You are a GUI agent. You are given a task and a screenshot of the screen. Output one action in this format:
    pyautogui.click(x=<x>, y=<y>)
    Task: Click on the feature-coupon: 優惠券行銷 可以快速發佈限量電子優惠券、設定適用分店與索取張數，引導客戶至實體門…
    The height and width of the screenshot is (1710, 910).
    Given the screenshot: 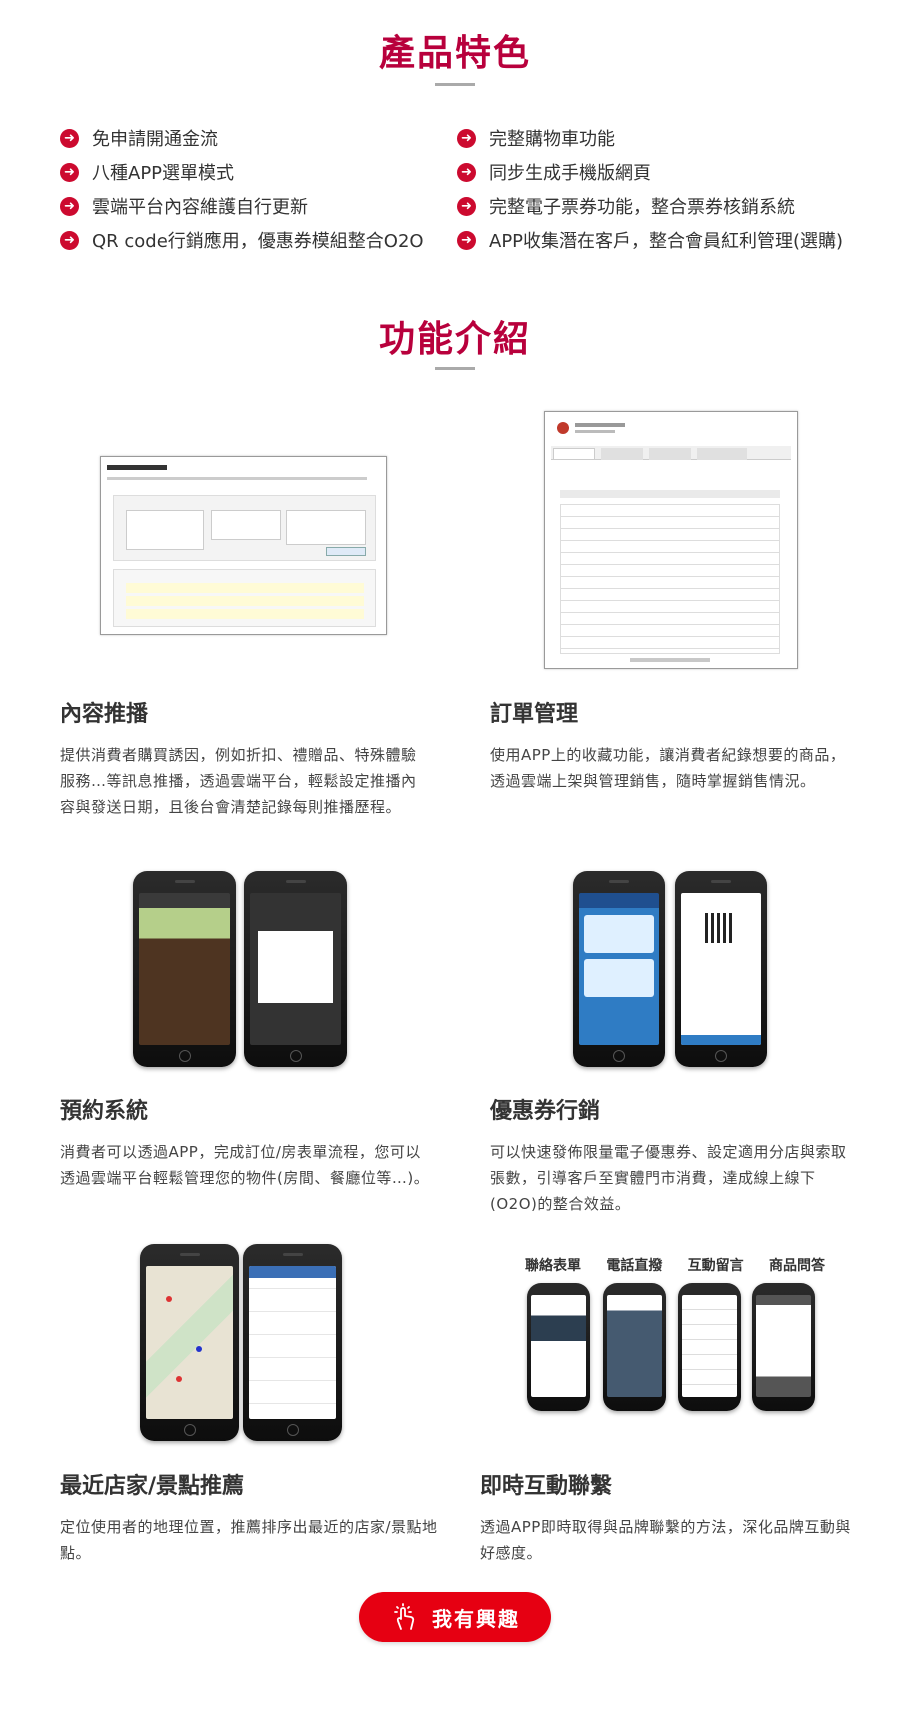 What is the action you would take?
    pyautogui.click(x=675, y=1155)
    